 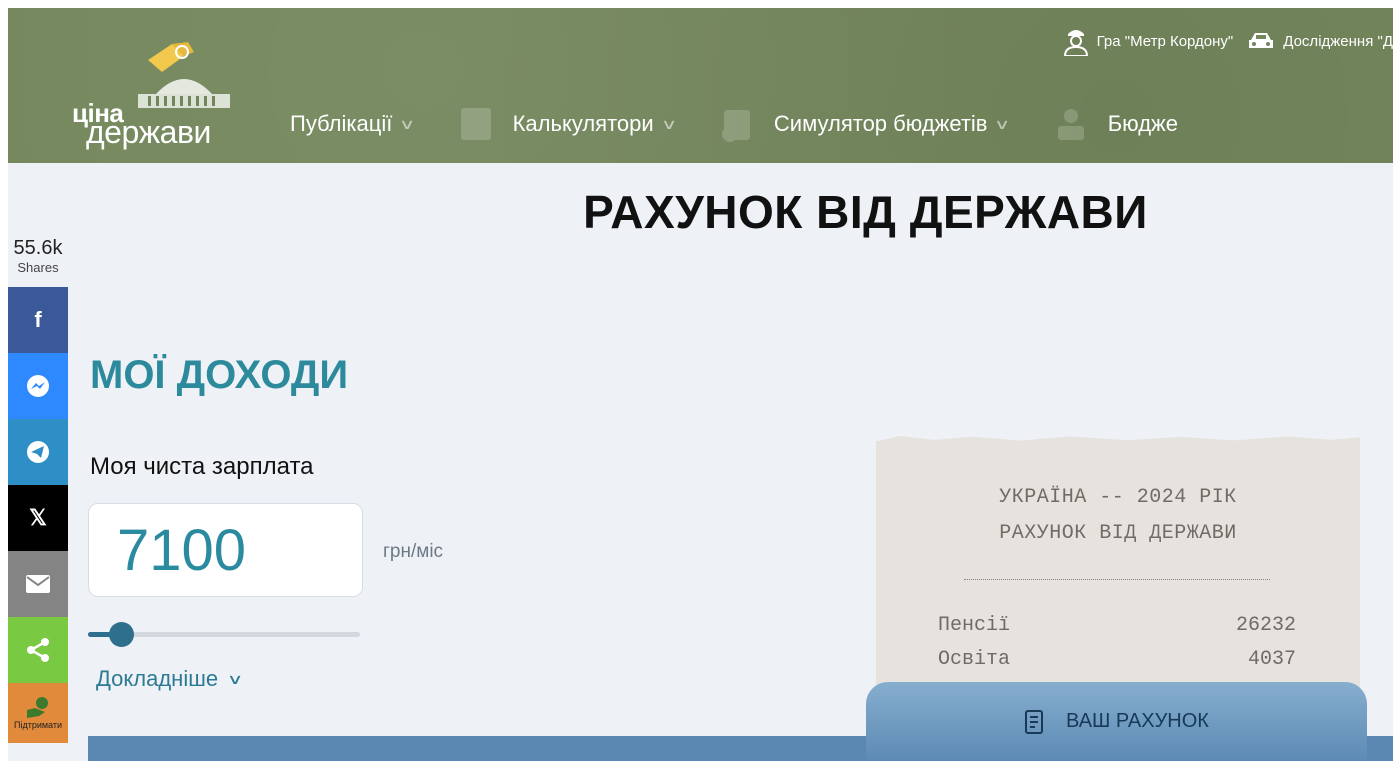 What do you see at coordinates (1137, 721) in the screenshot?
I see `your-bill-label: ВАШ РАХУНОК` at bounding box center [1137, 721].